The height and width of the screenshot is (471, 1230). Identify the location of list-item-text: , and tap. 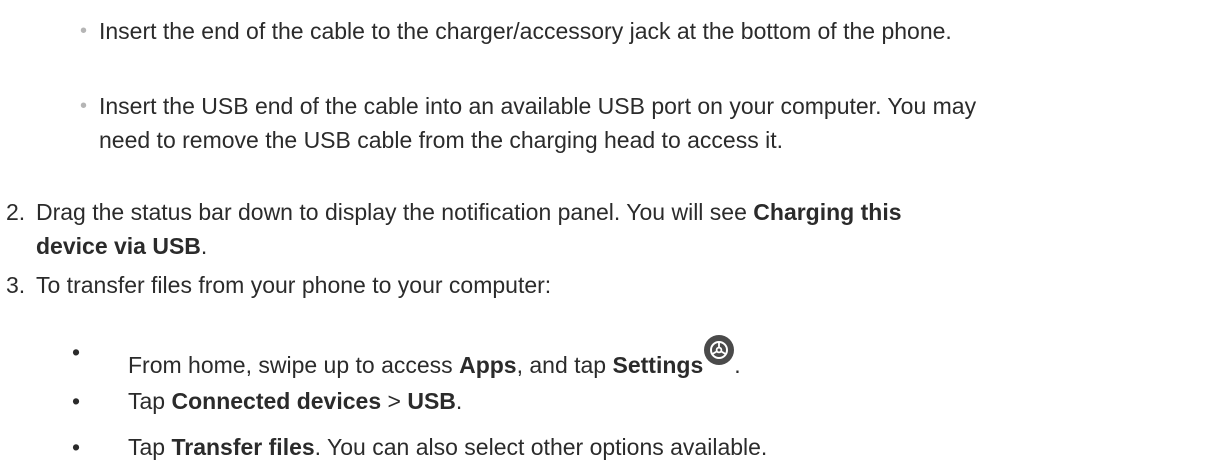
(564, 365).